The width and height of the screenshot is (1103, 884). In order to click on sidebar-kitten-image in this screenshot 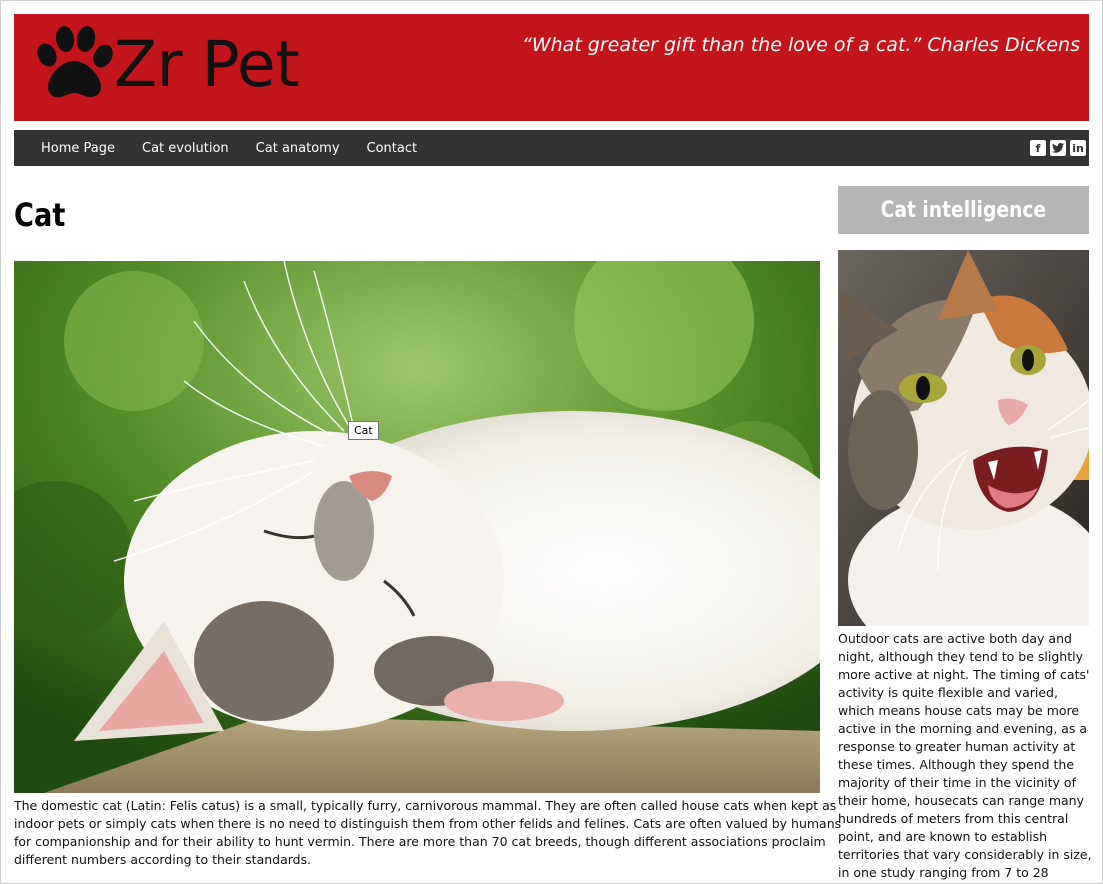, I will do `click(963, 438)`.